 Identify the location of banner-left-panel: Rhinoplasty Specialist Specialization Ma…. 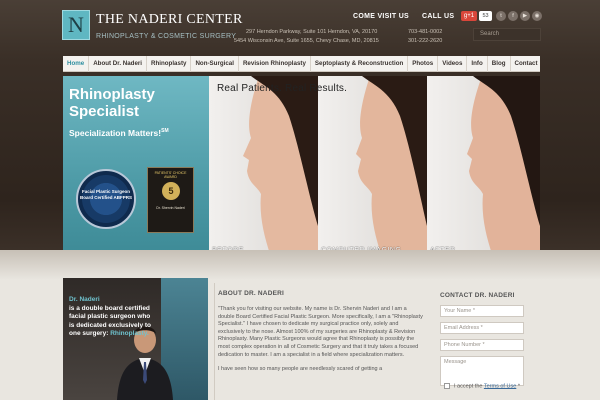
(136, 166).